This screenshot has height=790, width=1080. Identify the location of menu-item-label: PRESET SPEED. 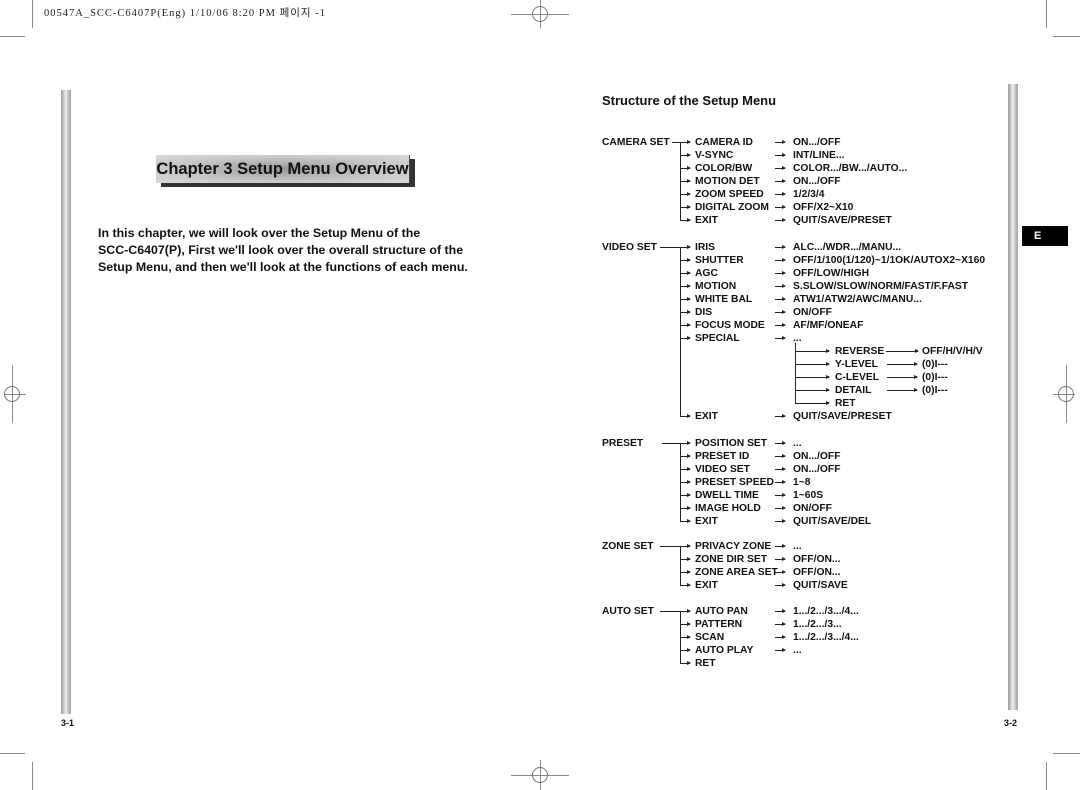
(734, 482).